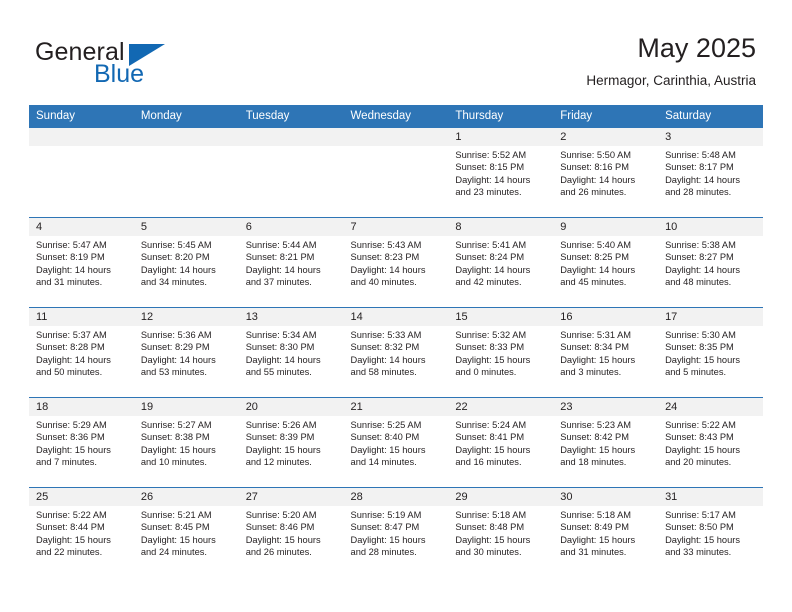  Describe the element at coordinates (119, 74) in the screenshot. I see `logo-text-blue: Blue` at that location.